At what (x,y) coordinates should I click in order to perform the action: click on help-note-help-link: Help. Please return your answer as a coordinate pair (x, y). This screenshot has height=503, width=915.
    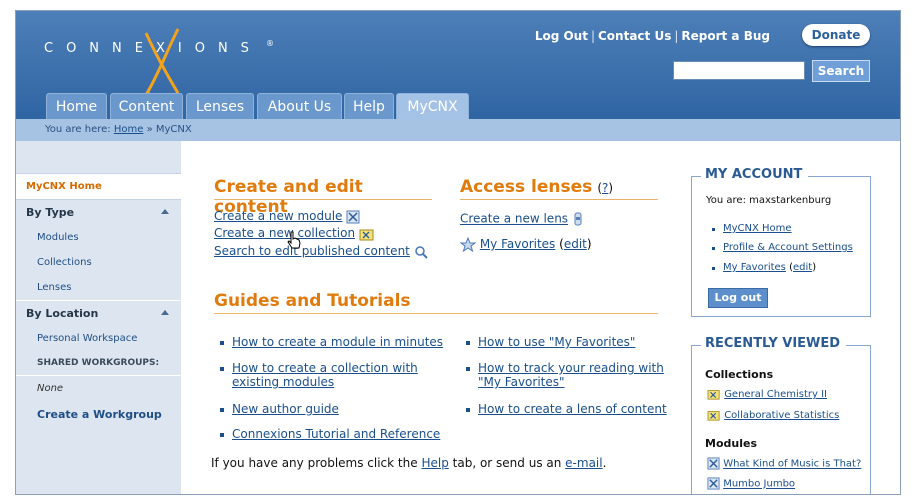
    Looking at the image, I should click on (434, 463).